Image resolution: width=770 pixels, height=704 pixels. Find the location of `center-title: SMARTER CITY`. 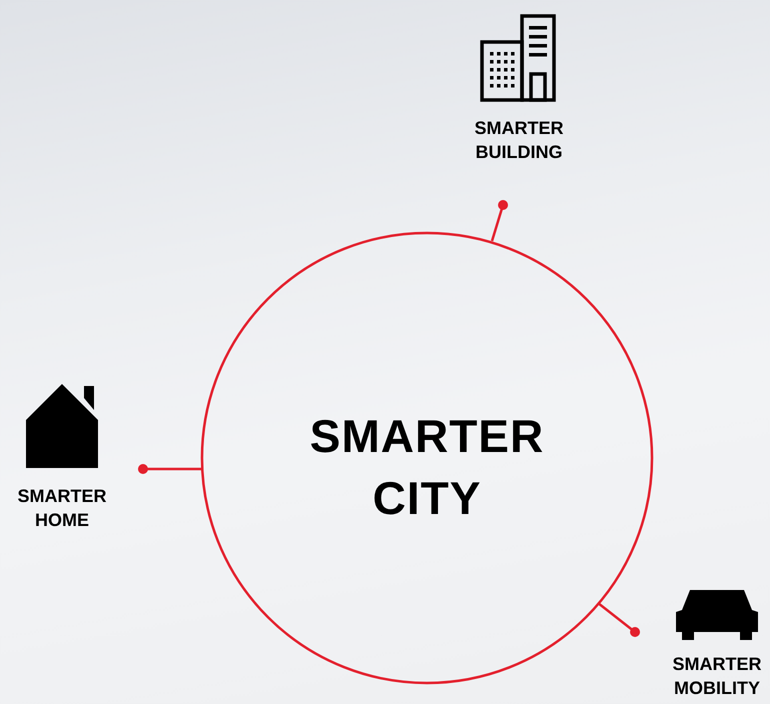

center-title: SMARTER CITY is located at coordinates (427, 467).